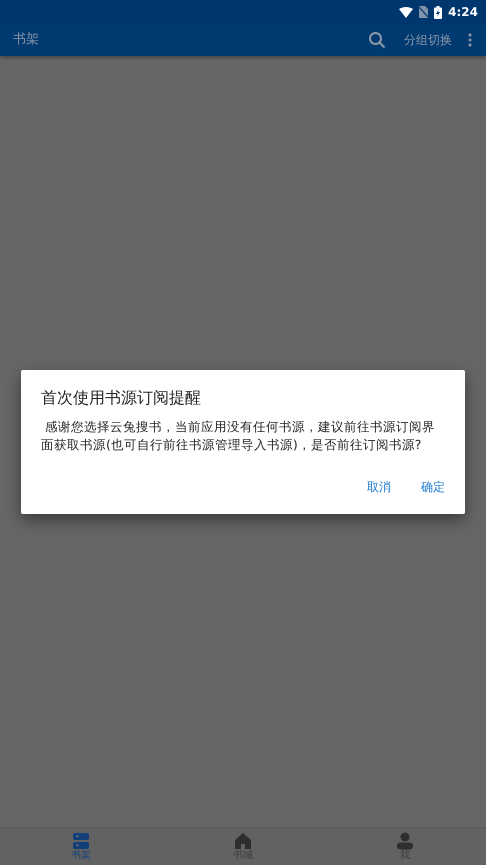 The image size is (486, 865). Describe the element at coordinates (243, 841) in the screenshot. I see `home-icon` at that location.